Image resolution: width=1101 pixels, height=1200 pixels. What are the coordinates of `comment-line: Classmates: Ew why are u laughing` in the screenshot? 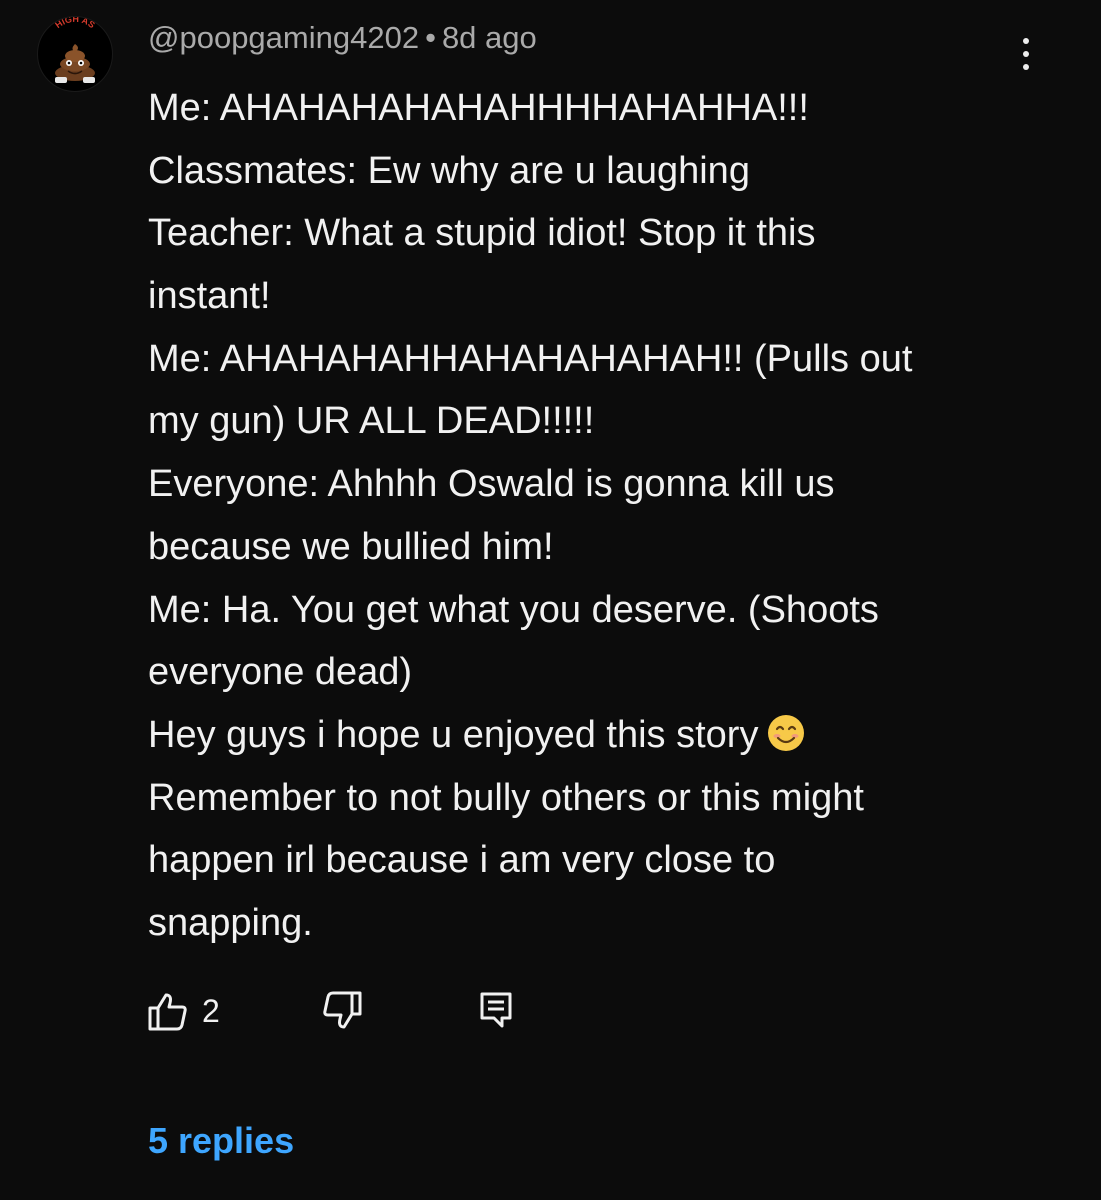 It's located at (449, 170).